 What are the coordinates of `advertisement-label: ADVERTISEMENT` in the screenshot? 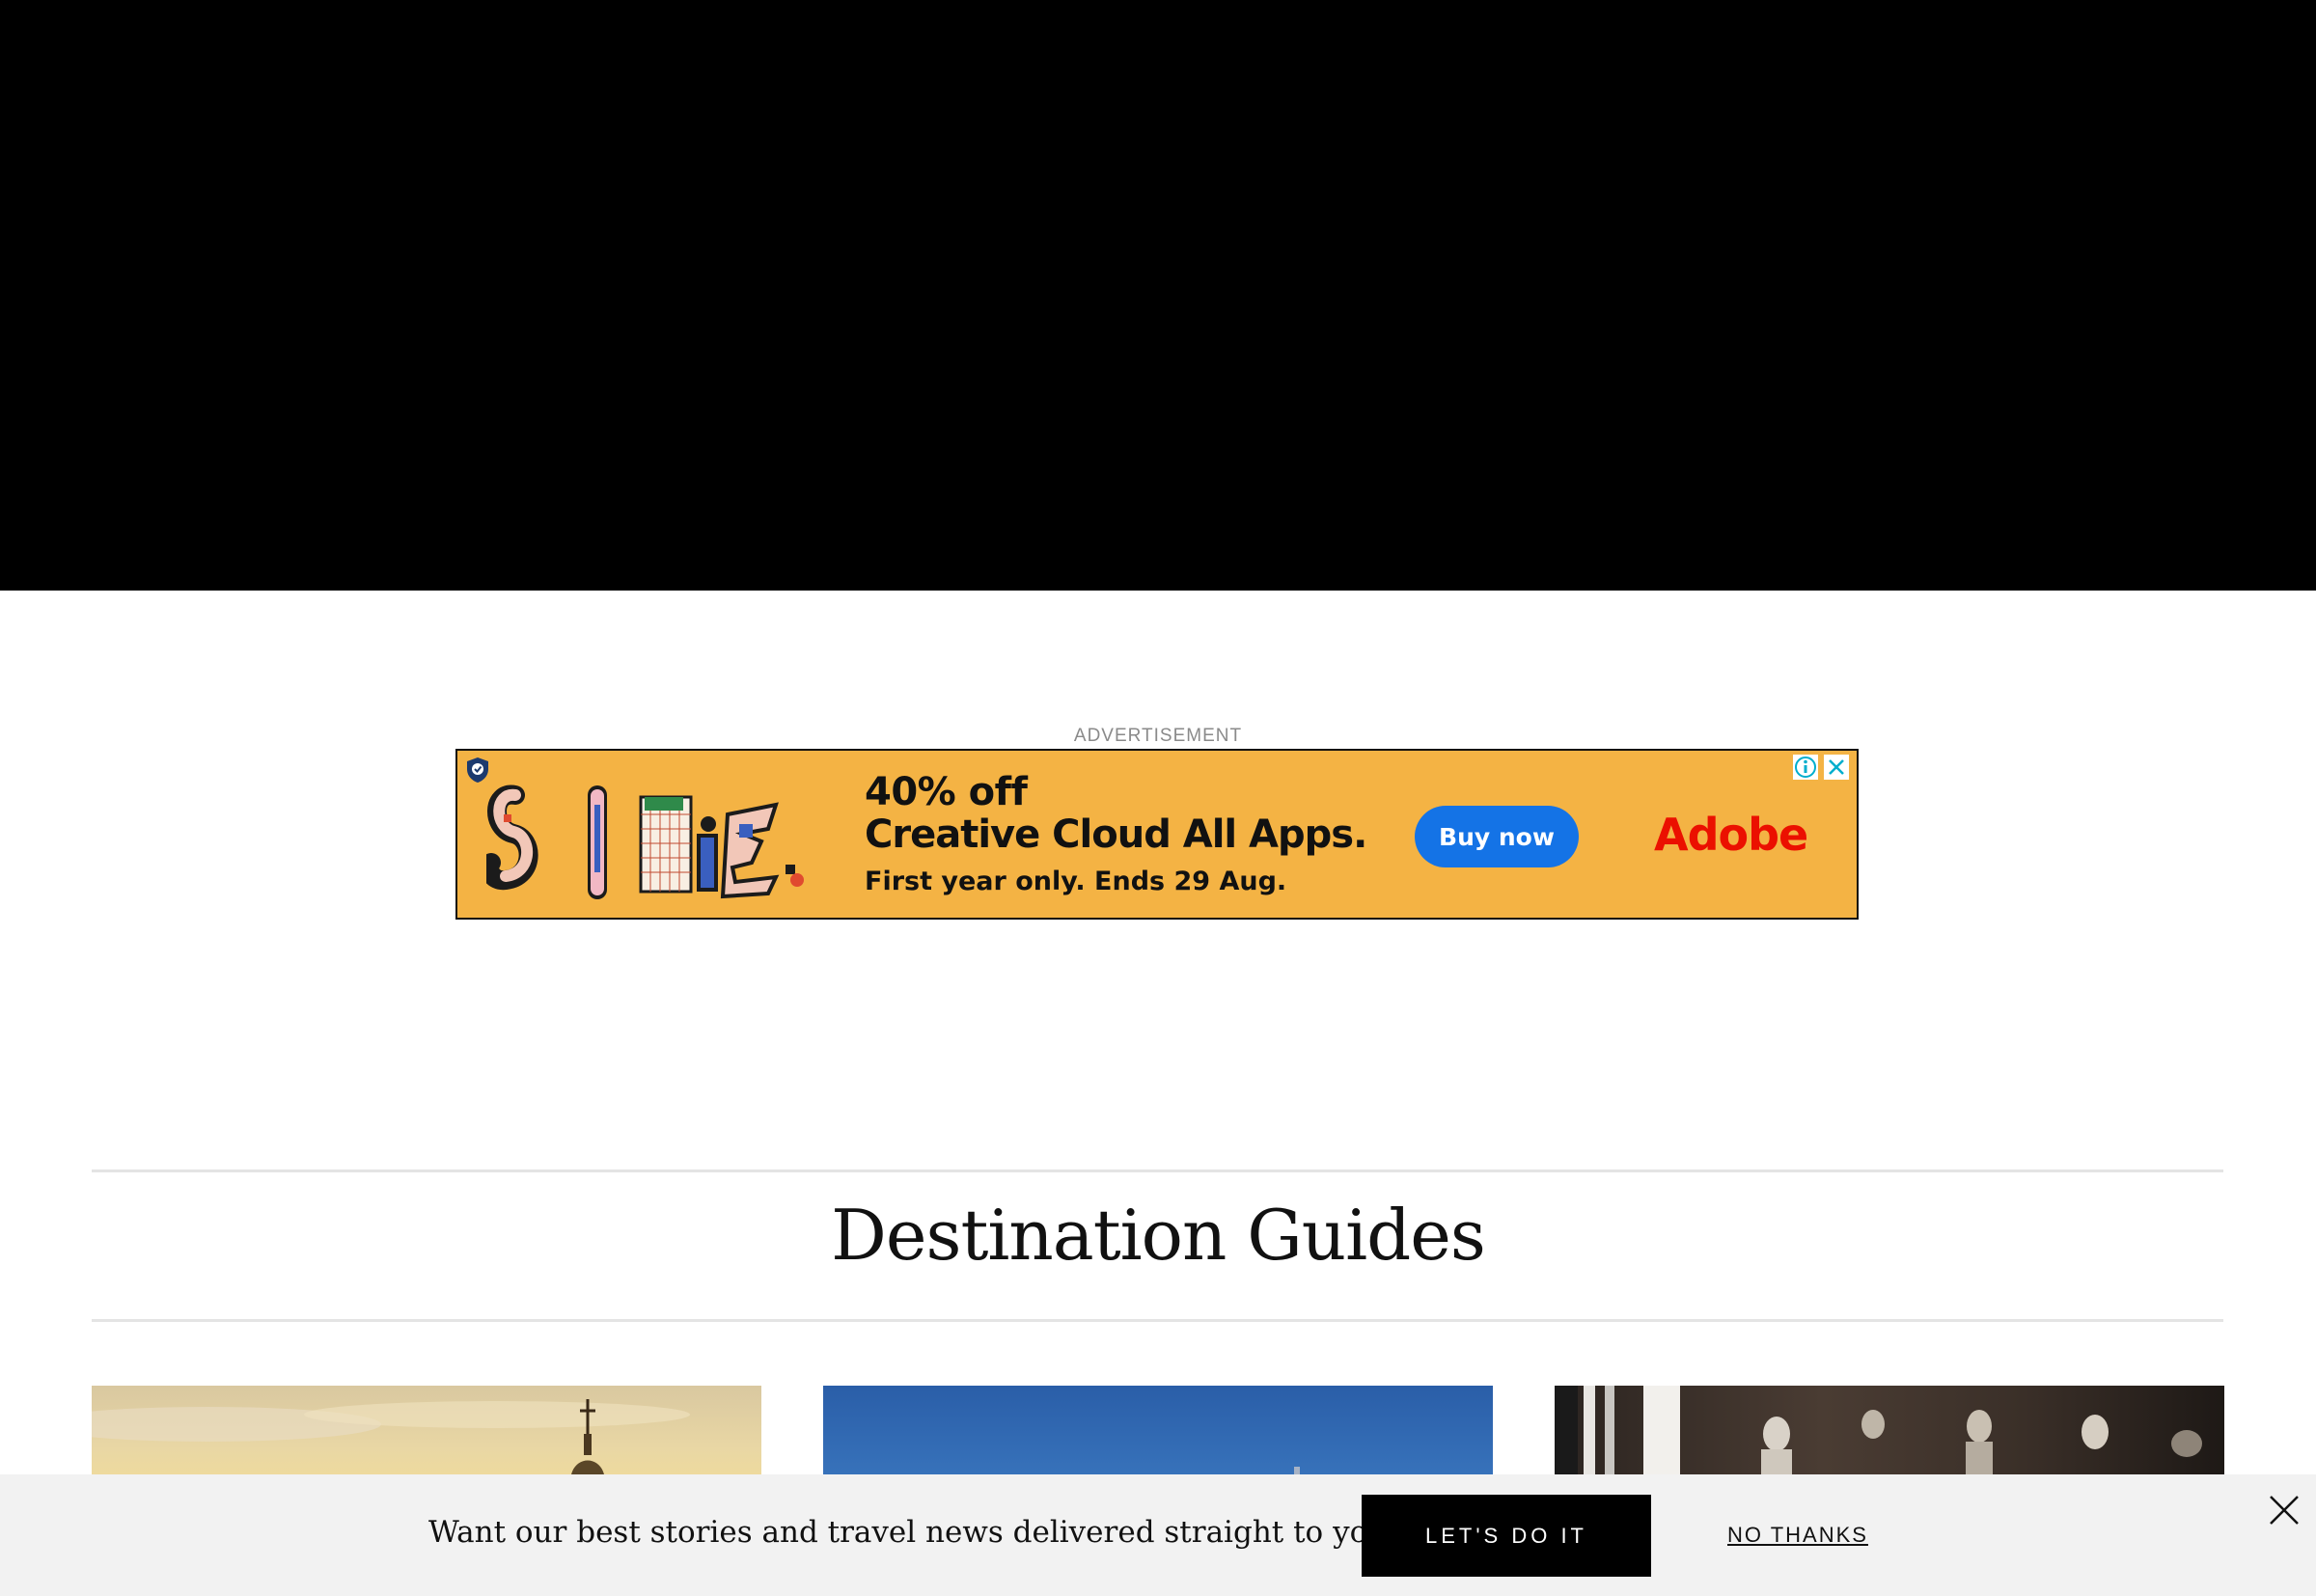 It's located at (1158, 736).